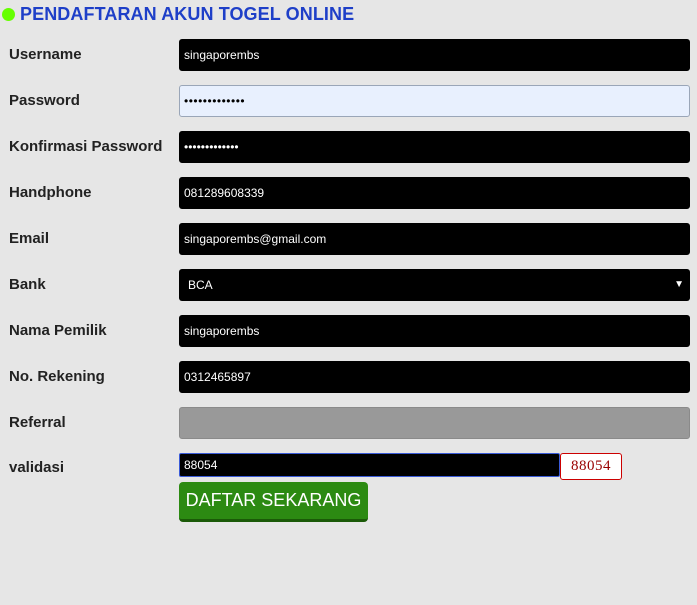 The image size is (697, 605). I want to click on bank-row: Bank BCA ▼, so click(348, 286).